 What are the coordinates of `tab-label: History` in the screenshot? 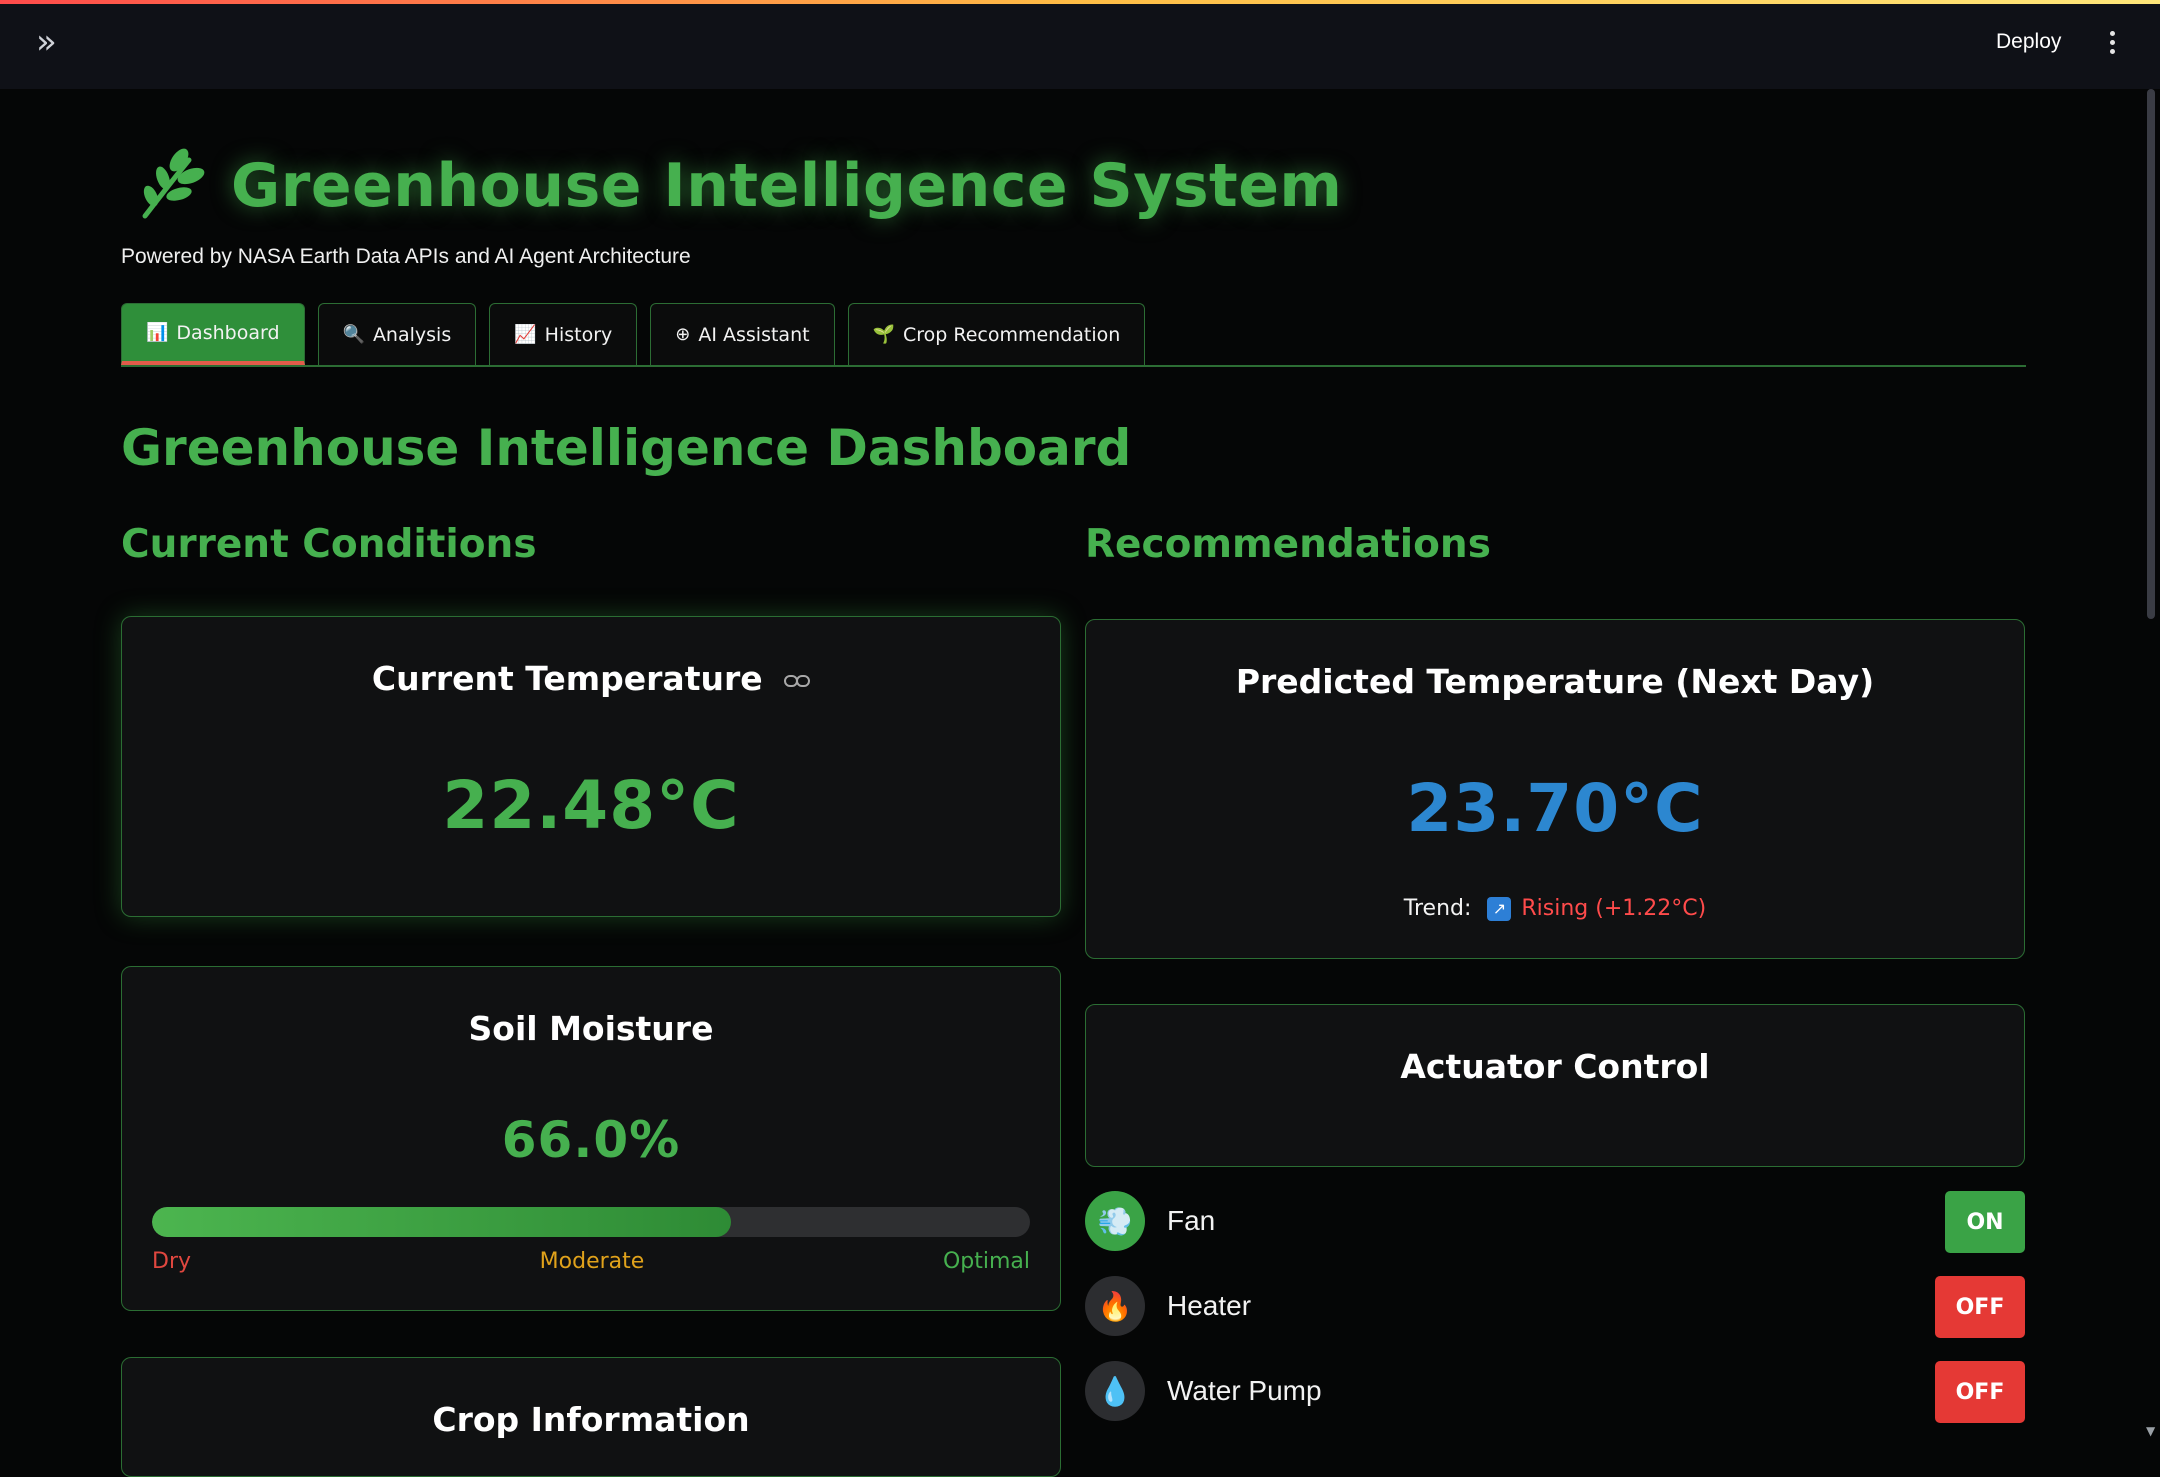 It's located at (578, 334).